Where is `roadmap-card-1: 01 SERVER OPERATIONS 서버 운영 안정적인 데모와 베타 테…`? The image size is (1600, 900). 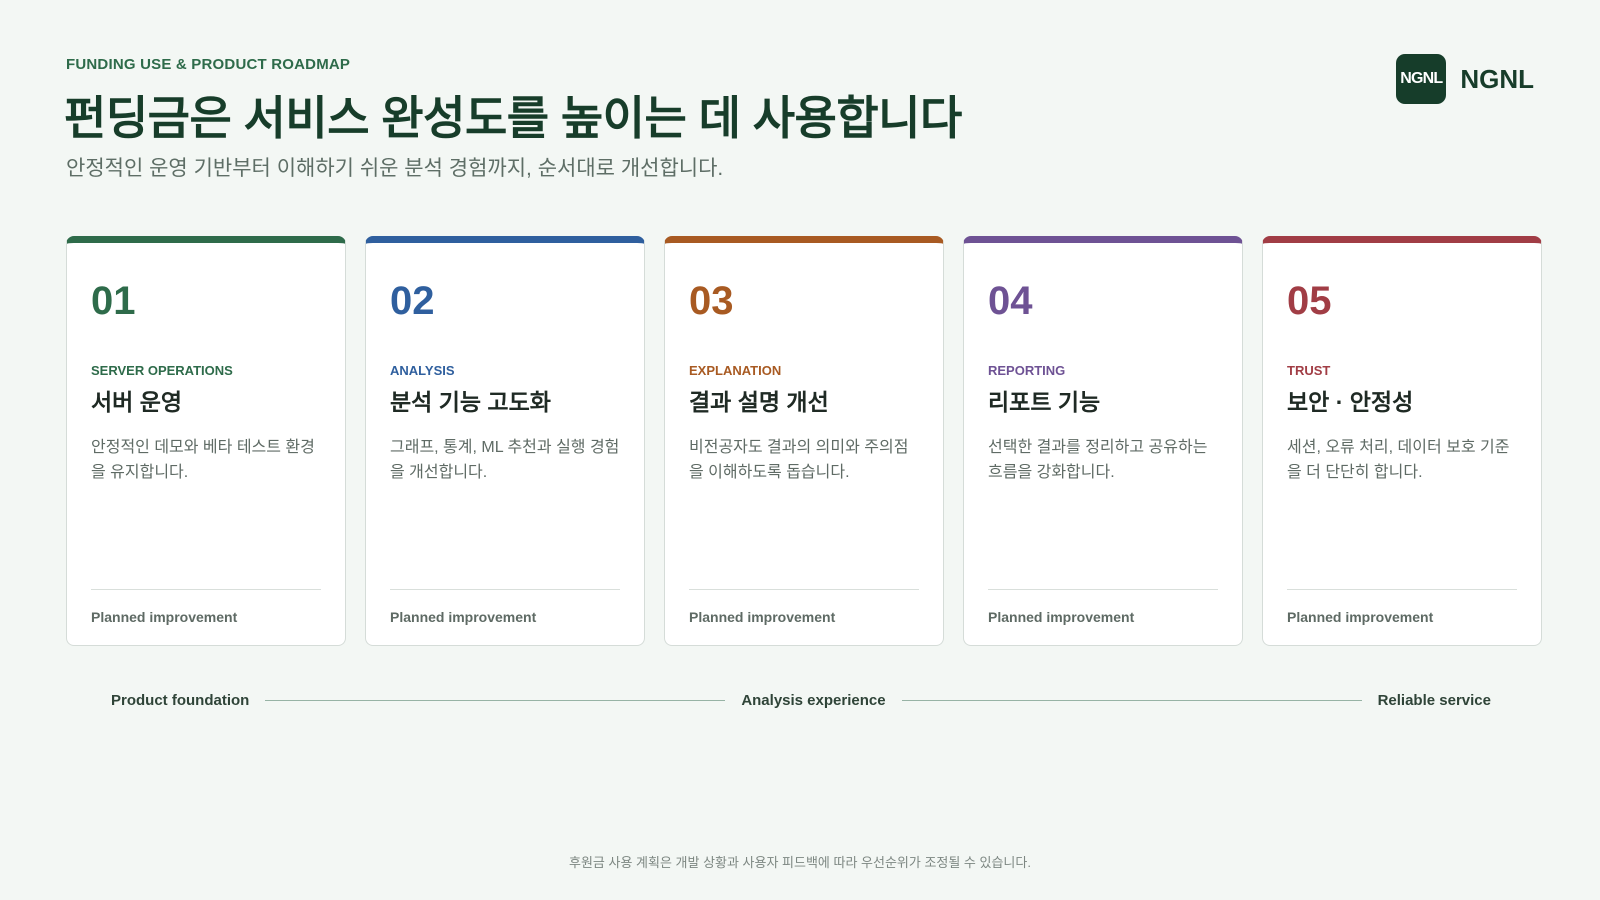
roadmap-card-1: 01 SERVER OPERATIONS 서버 운영 안정적인 데모와 베타 테… is located at coordinates (206, 441).